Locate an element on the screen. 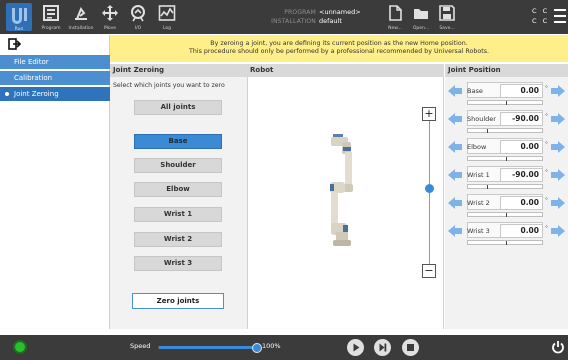 Image resolution: width=568 pixels, height=360 pixels. joint-position-header: Joint Position is located at coordinates (506, 70).